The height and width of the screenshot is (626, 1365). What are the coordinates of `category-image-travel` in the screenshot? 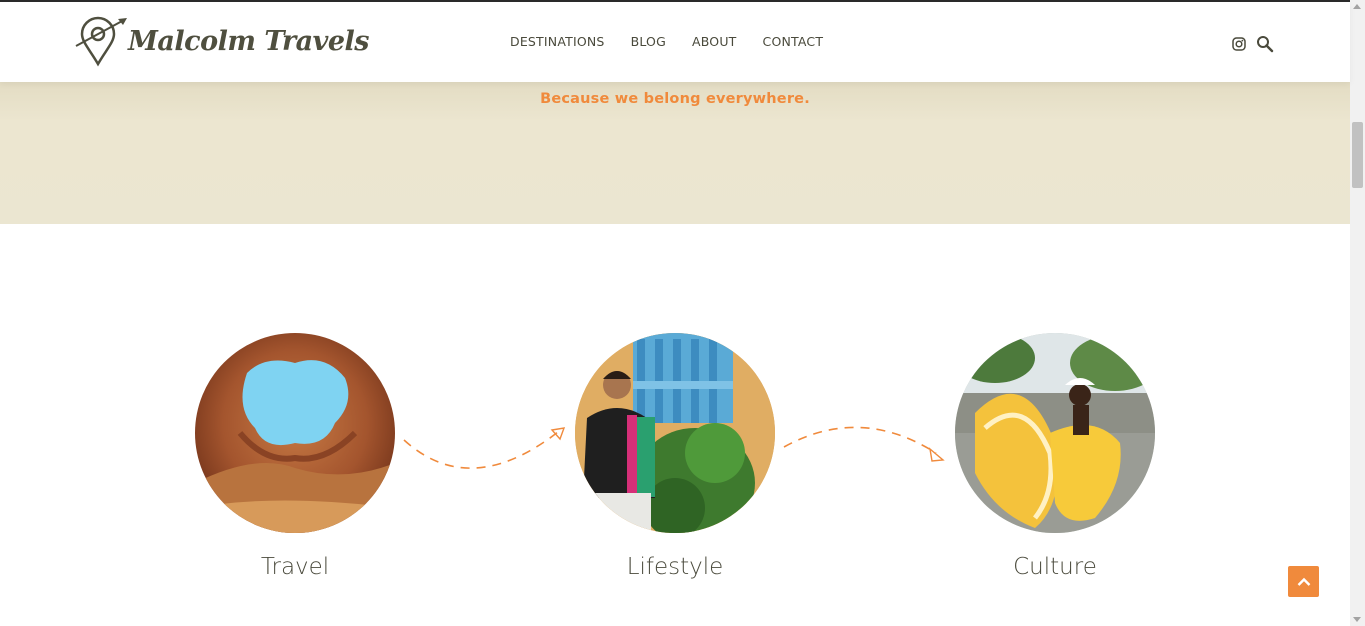 It's located at (295, 433).